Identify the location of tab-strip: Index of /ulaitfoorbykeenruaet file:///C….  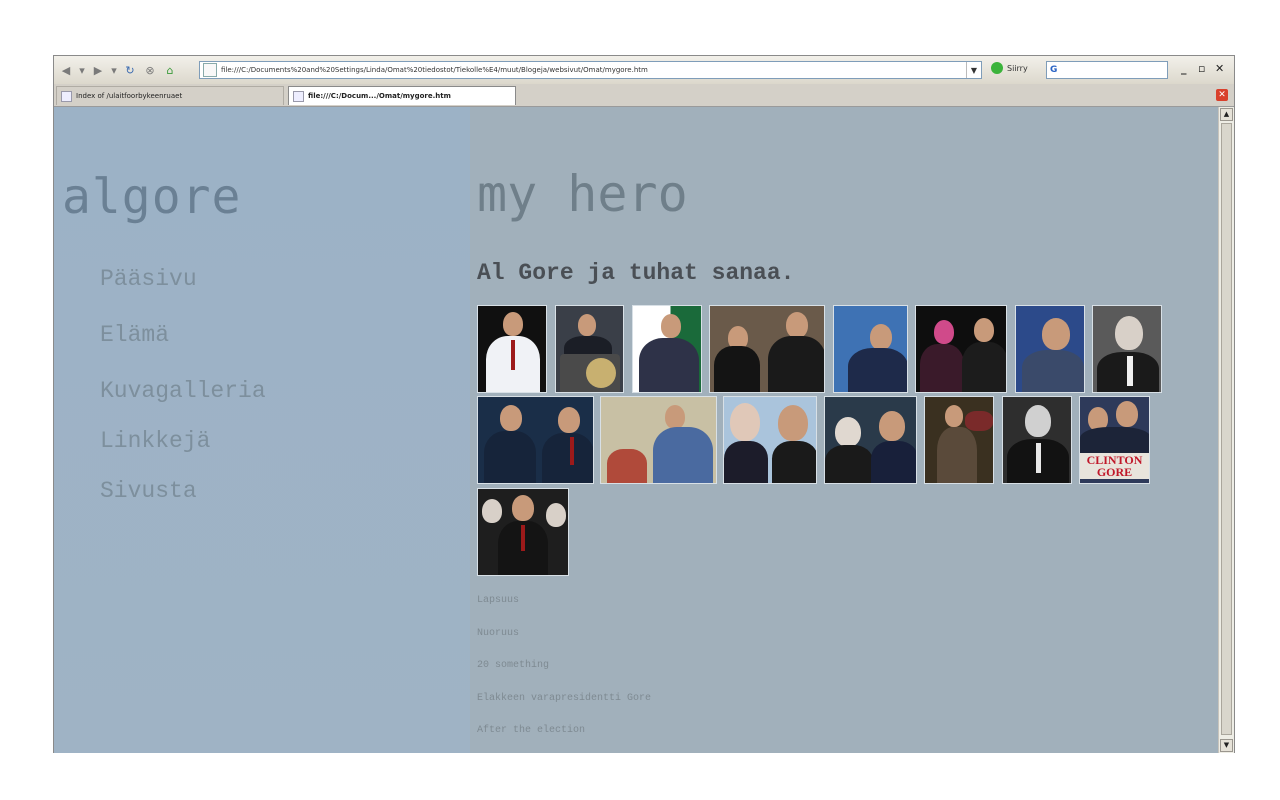
(644, 95).